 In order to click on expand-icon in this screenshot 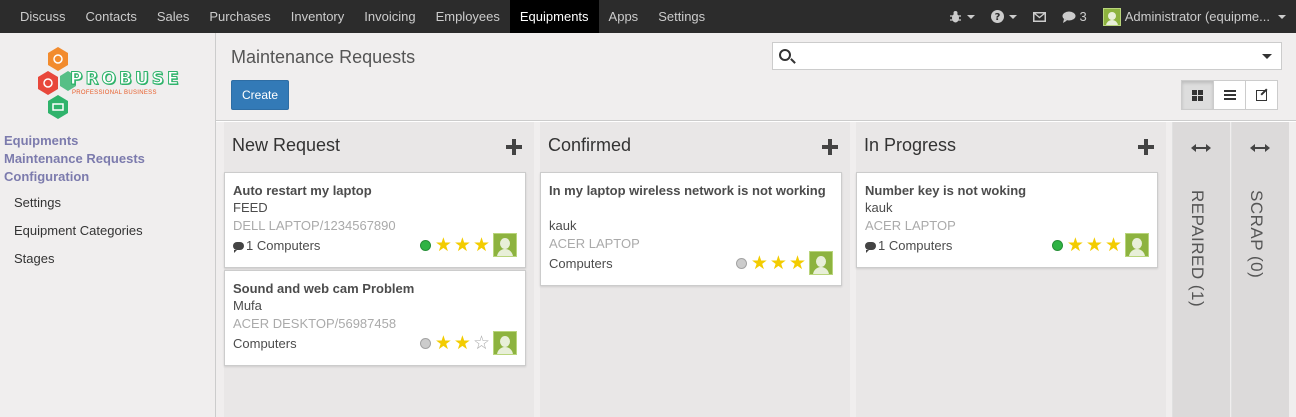, I will do `click(1260, 148)`.